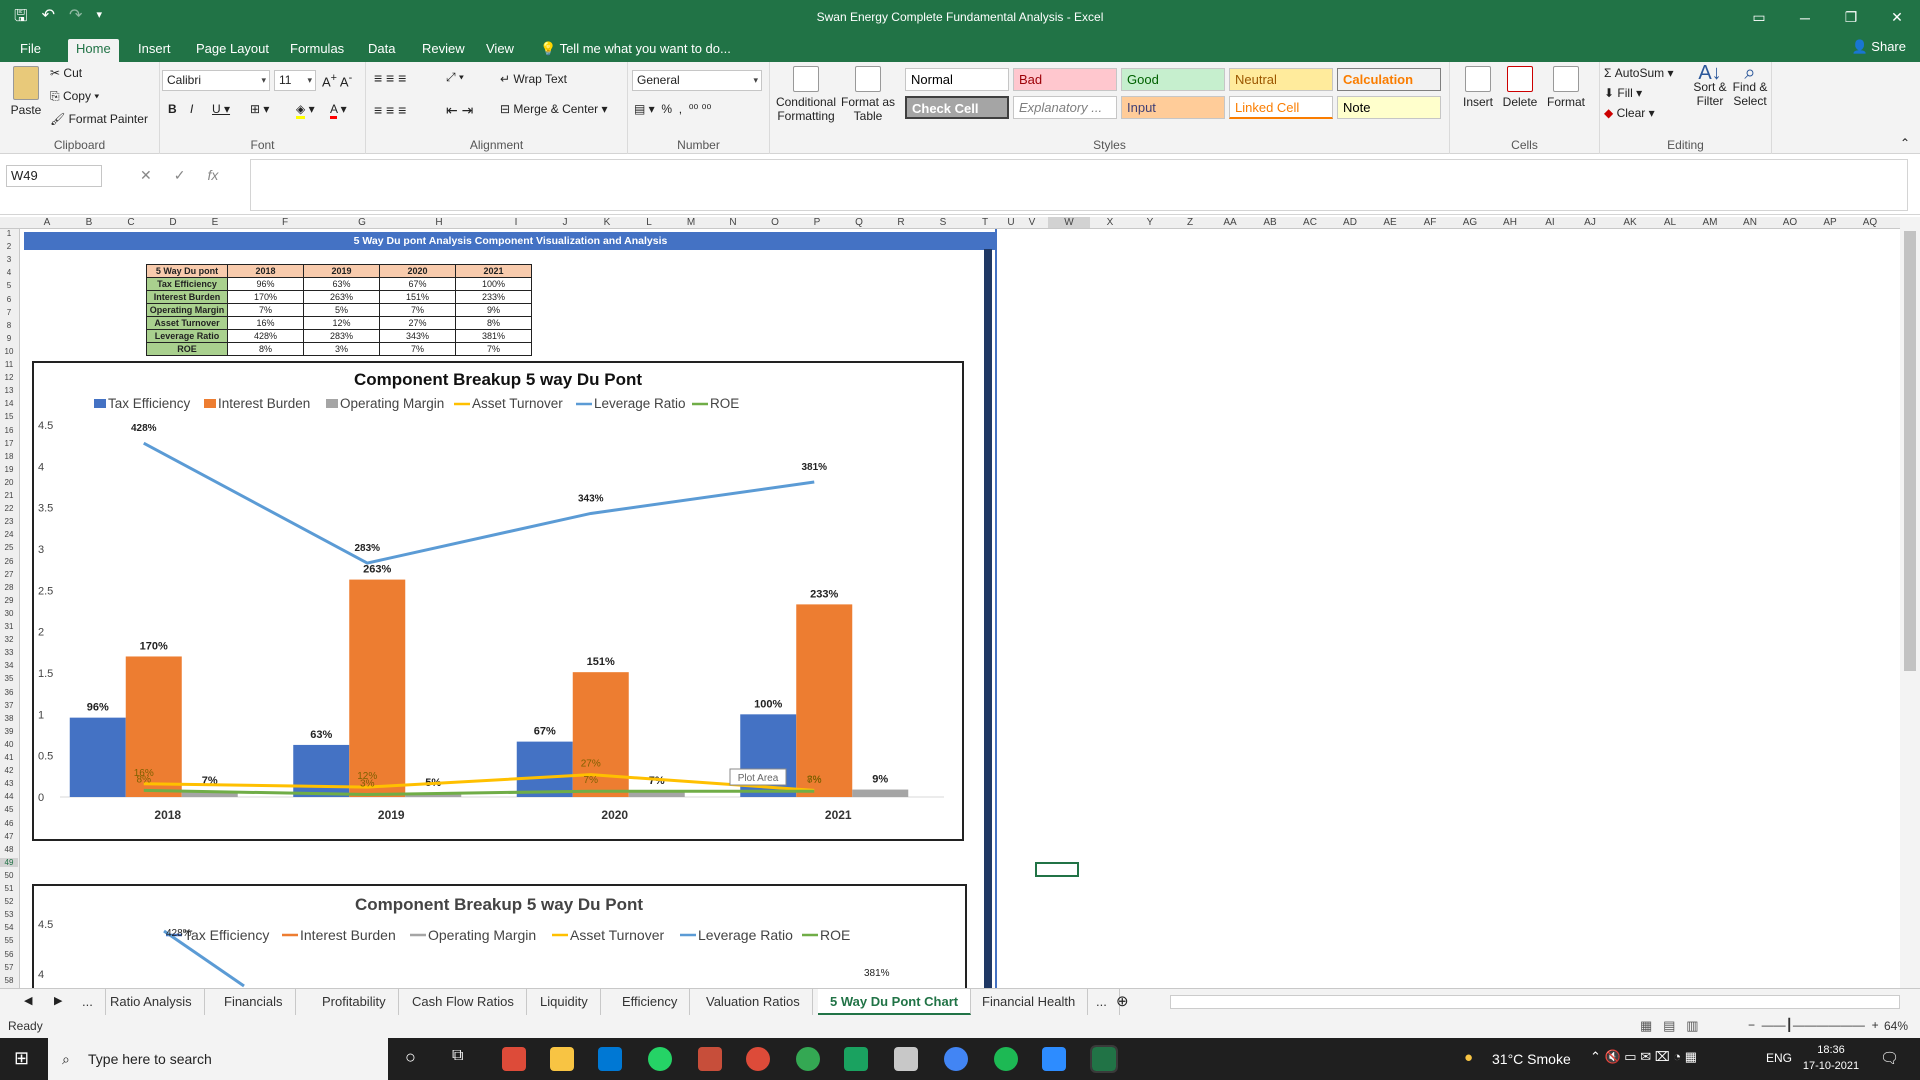  I want to click on sheets-icon, so click(856, 1059).